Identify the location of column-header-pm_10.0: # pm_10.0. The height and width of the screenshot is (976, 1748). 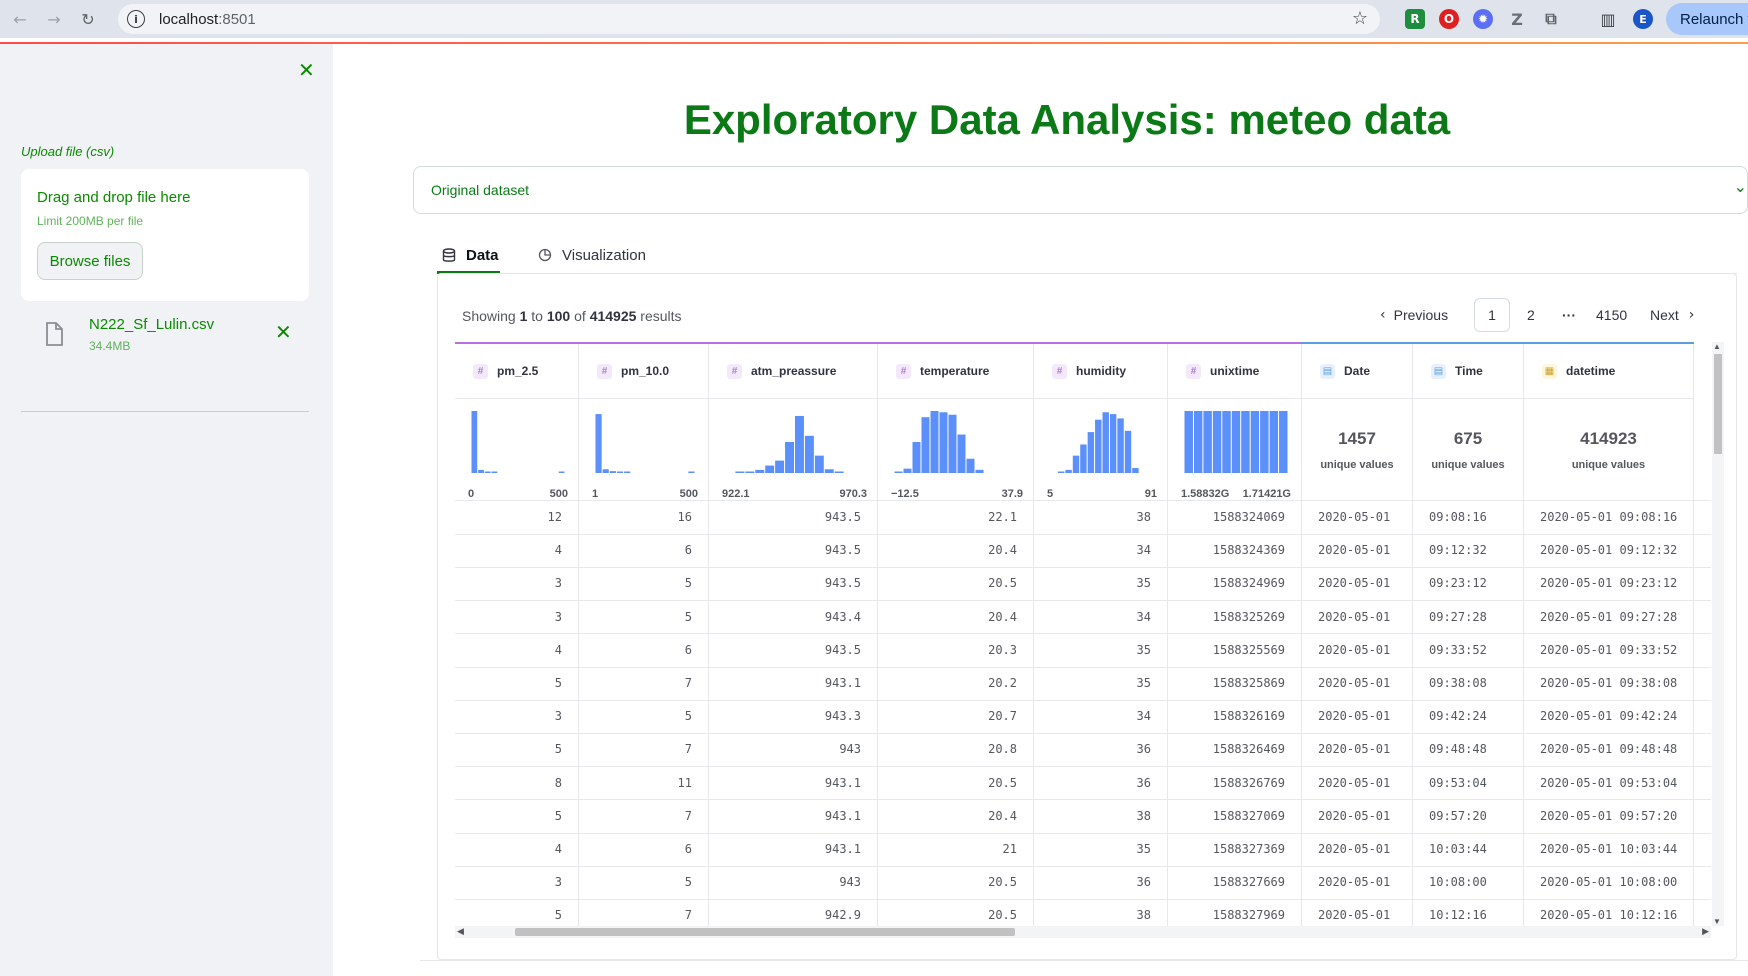
(644, 371).